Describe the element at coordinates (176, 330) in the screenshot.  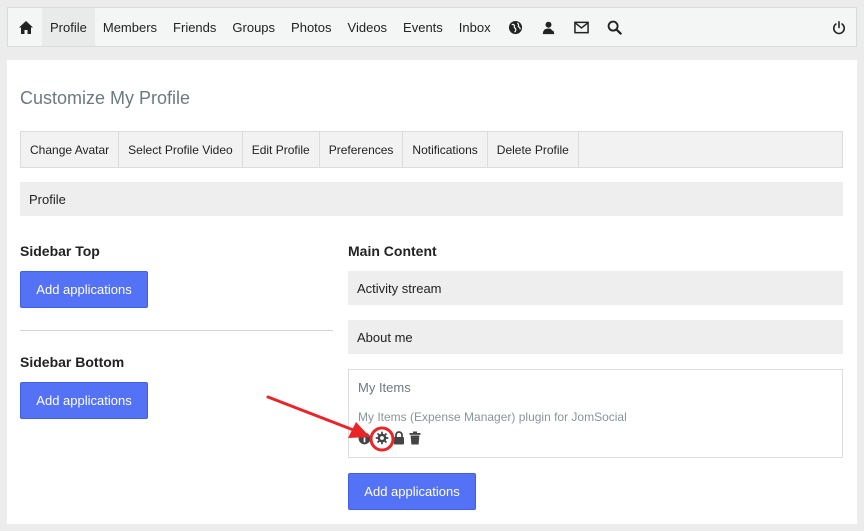
I see `sidebar-divider` at that location.